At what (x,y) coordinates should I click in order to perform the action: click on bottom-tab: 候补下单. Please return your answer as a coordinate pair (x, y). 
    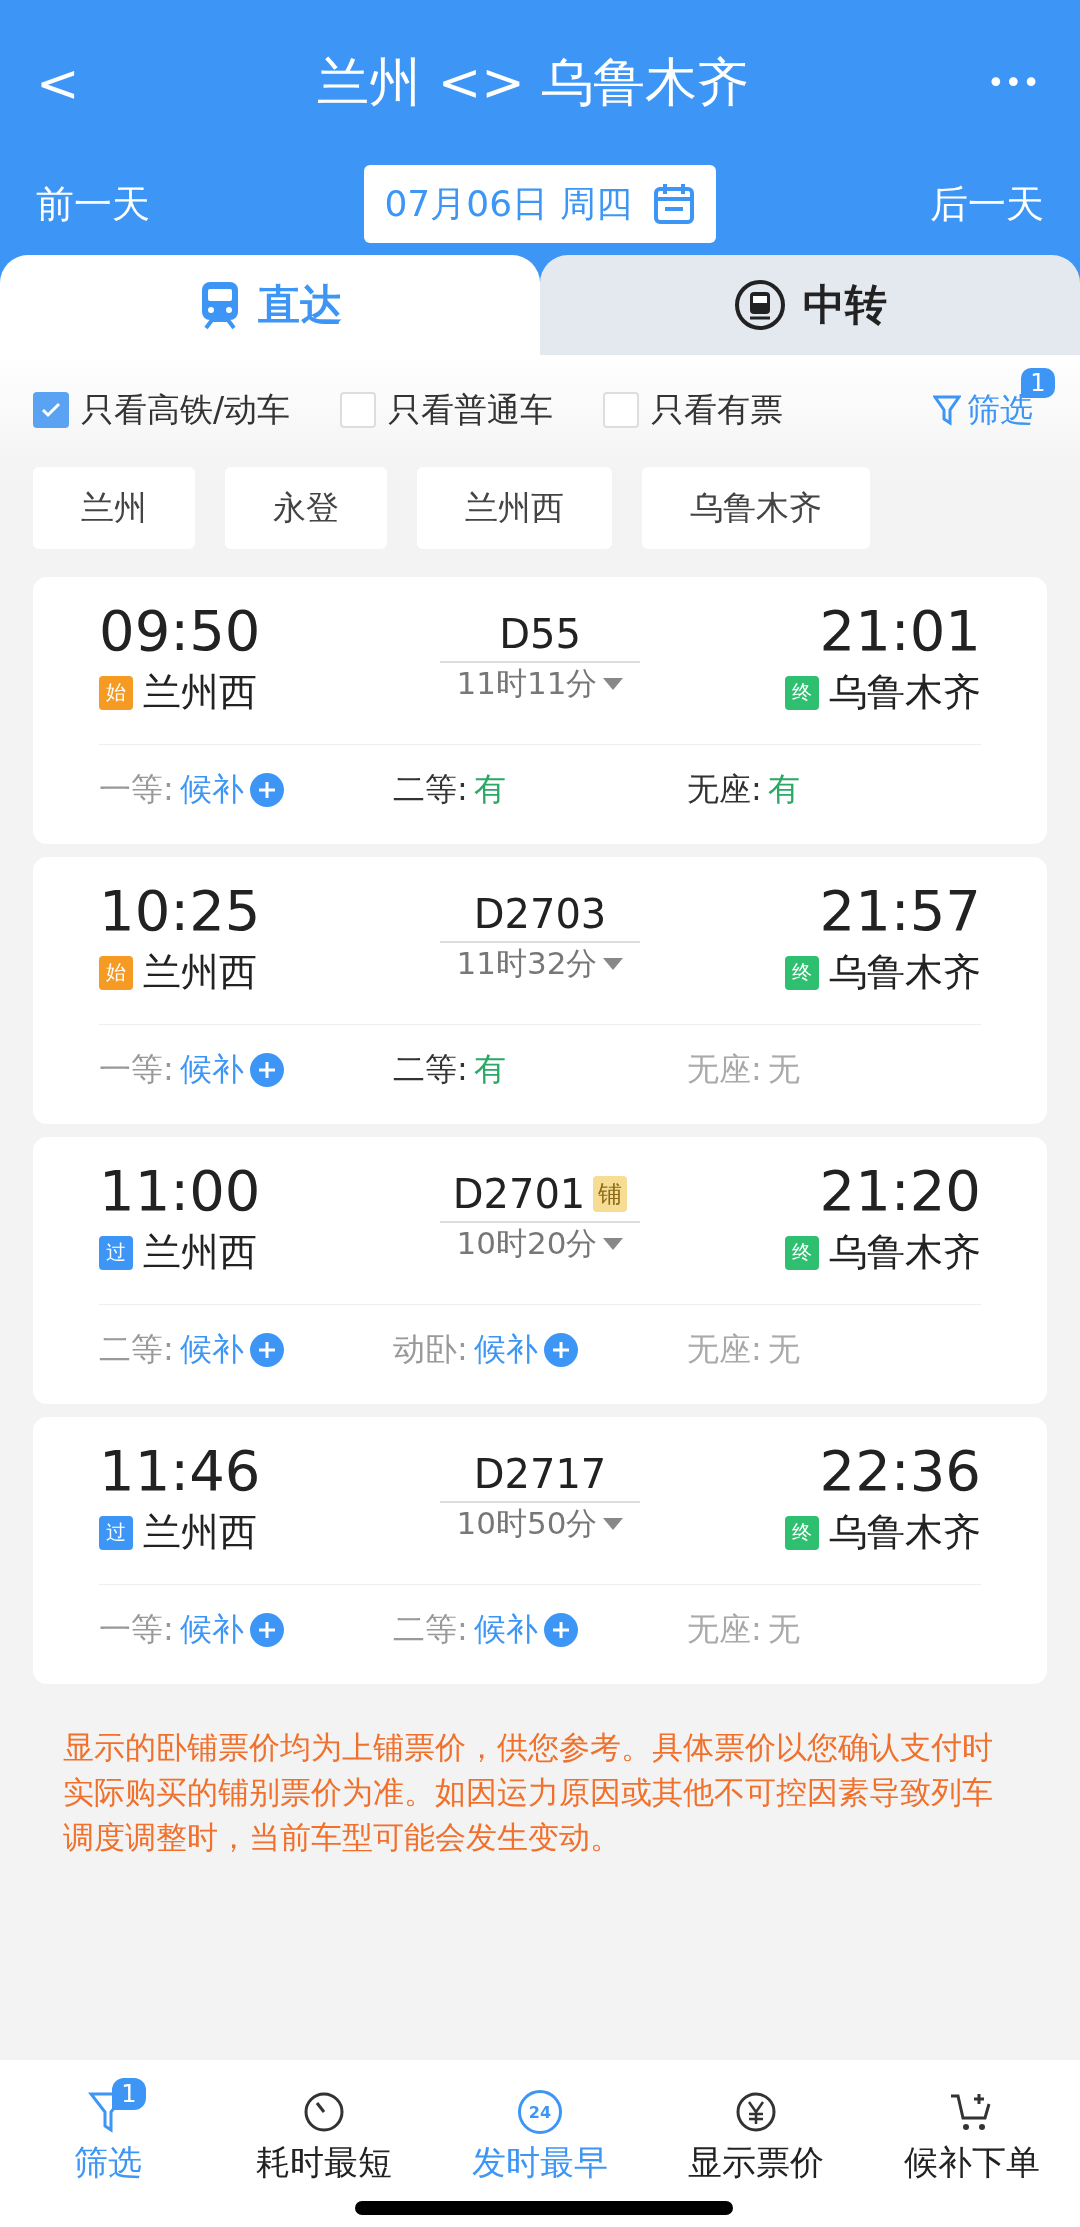
    Looking at the image, I should click on (972, 2140).